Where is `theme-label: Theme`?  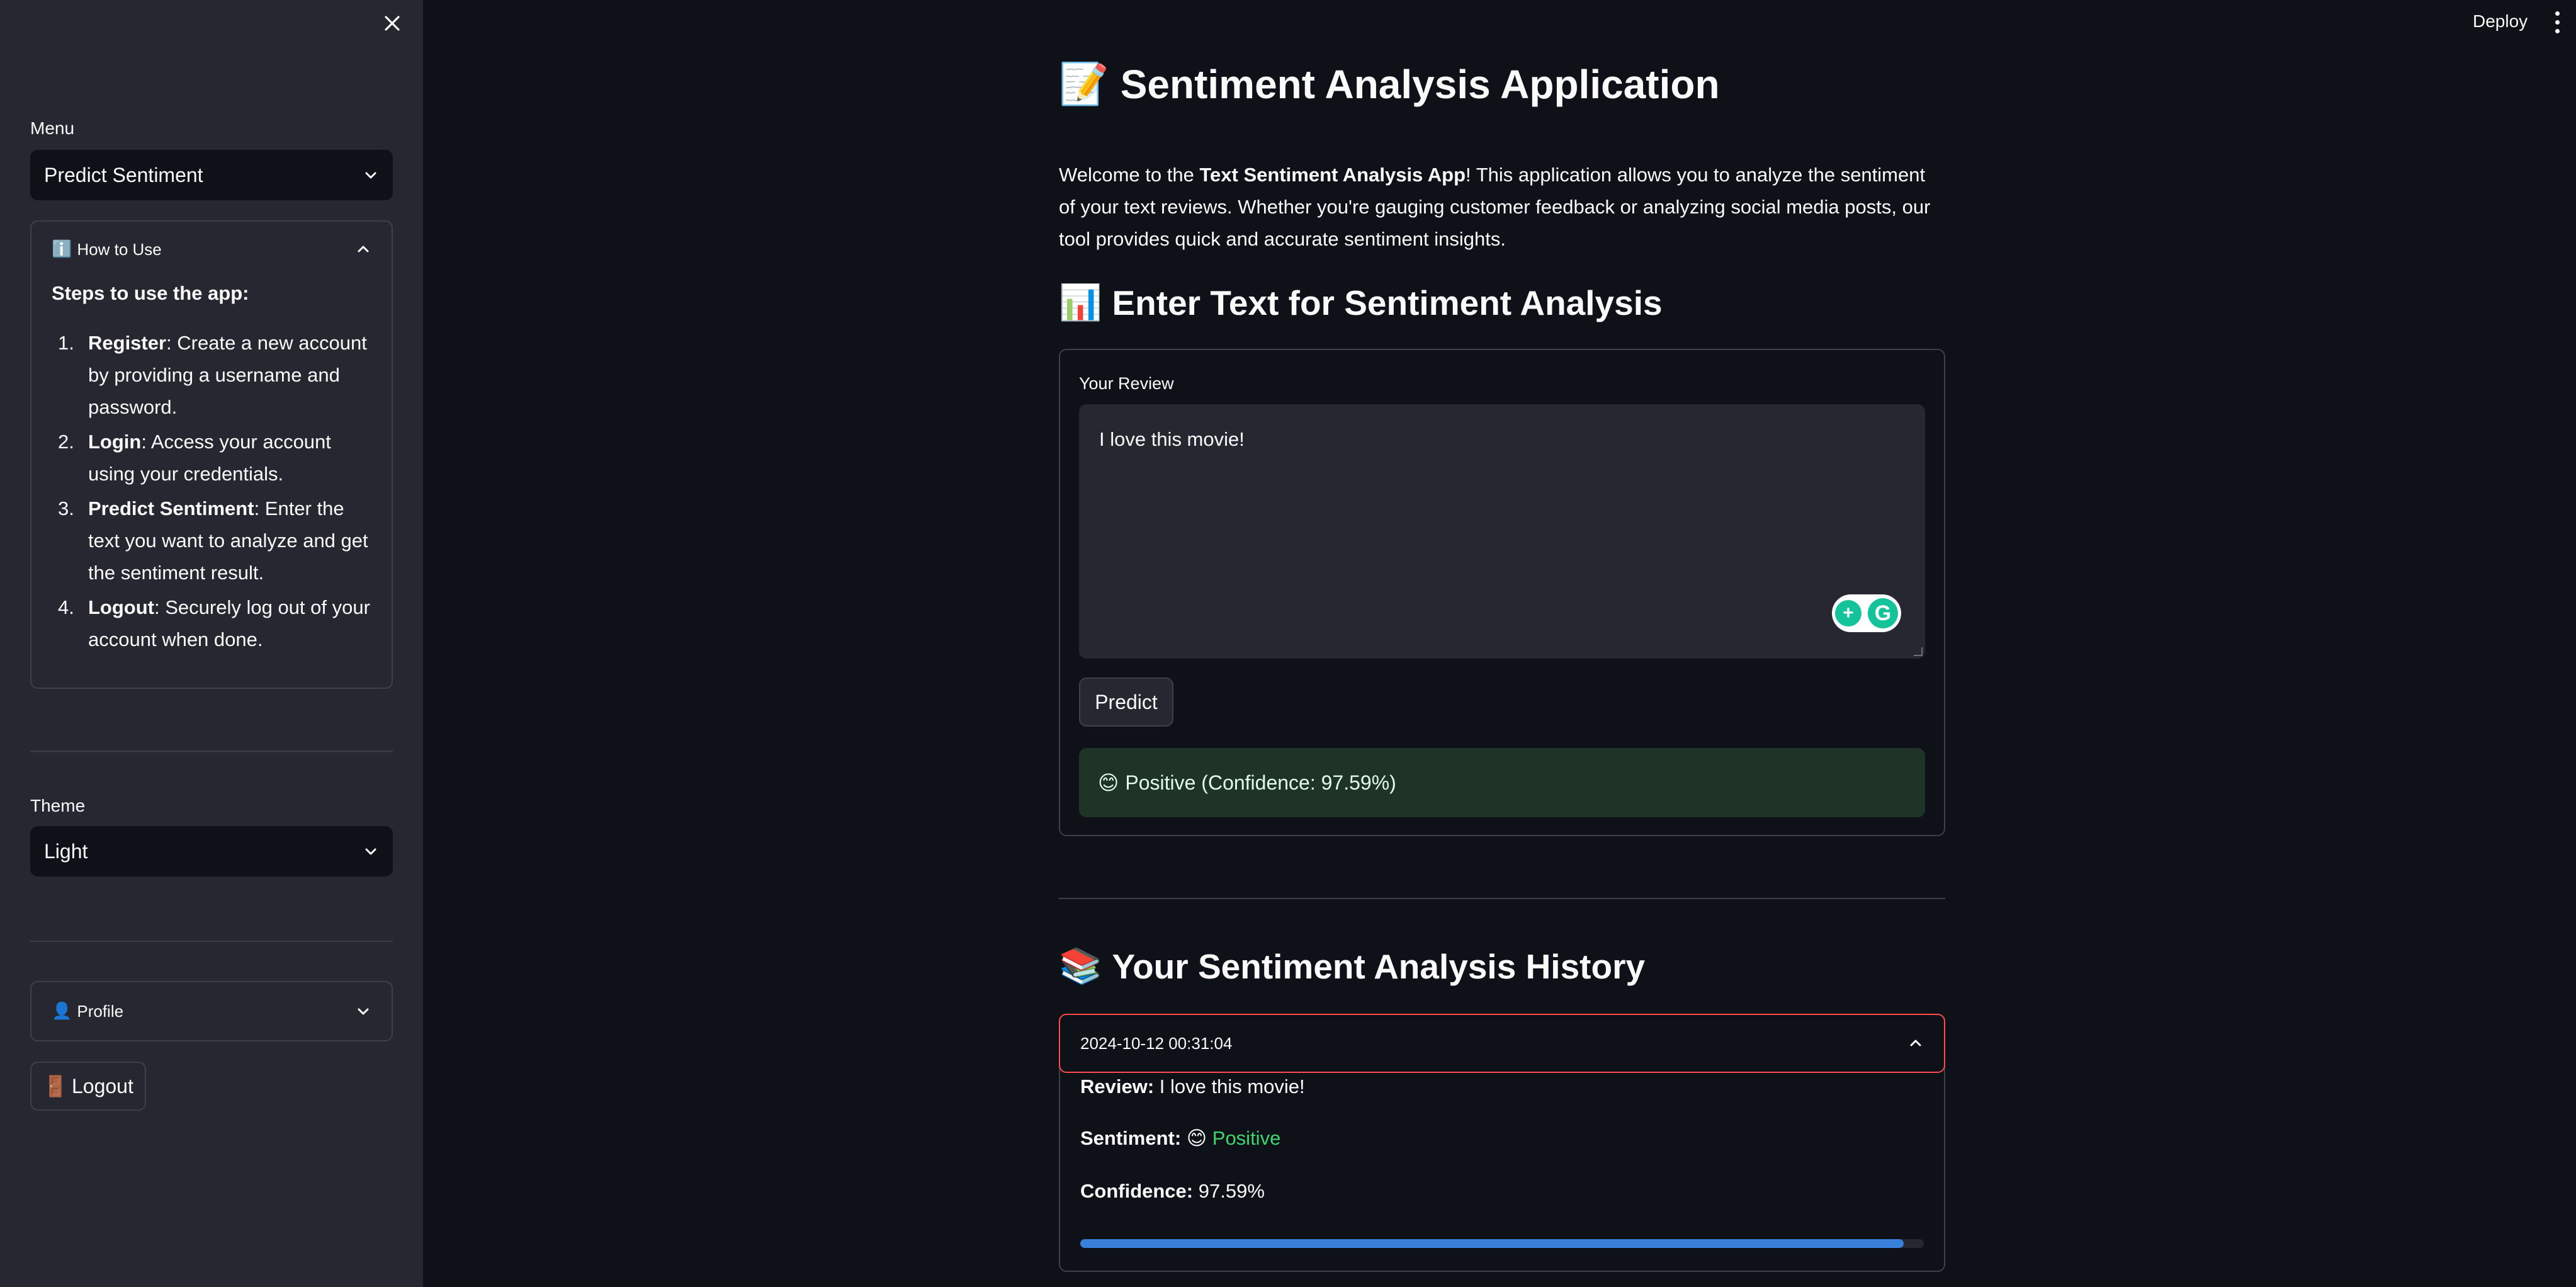 theme-label: Theme is located at coordinates (58, 805).